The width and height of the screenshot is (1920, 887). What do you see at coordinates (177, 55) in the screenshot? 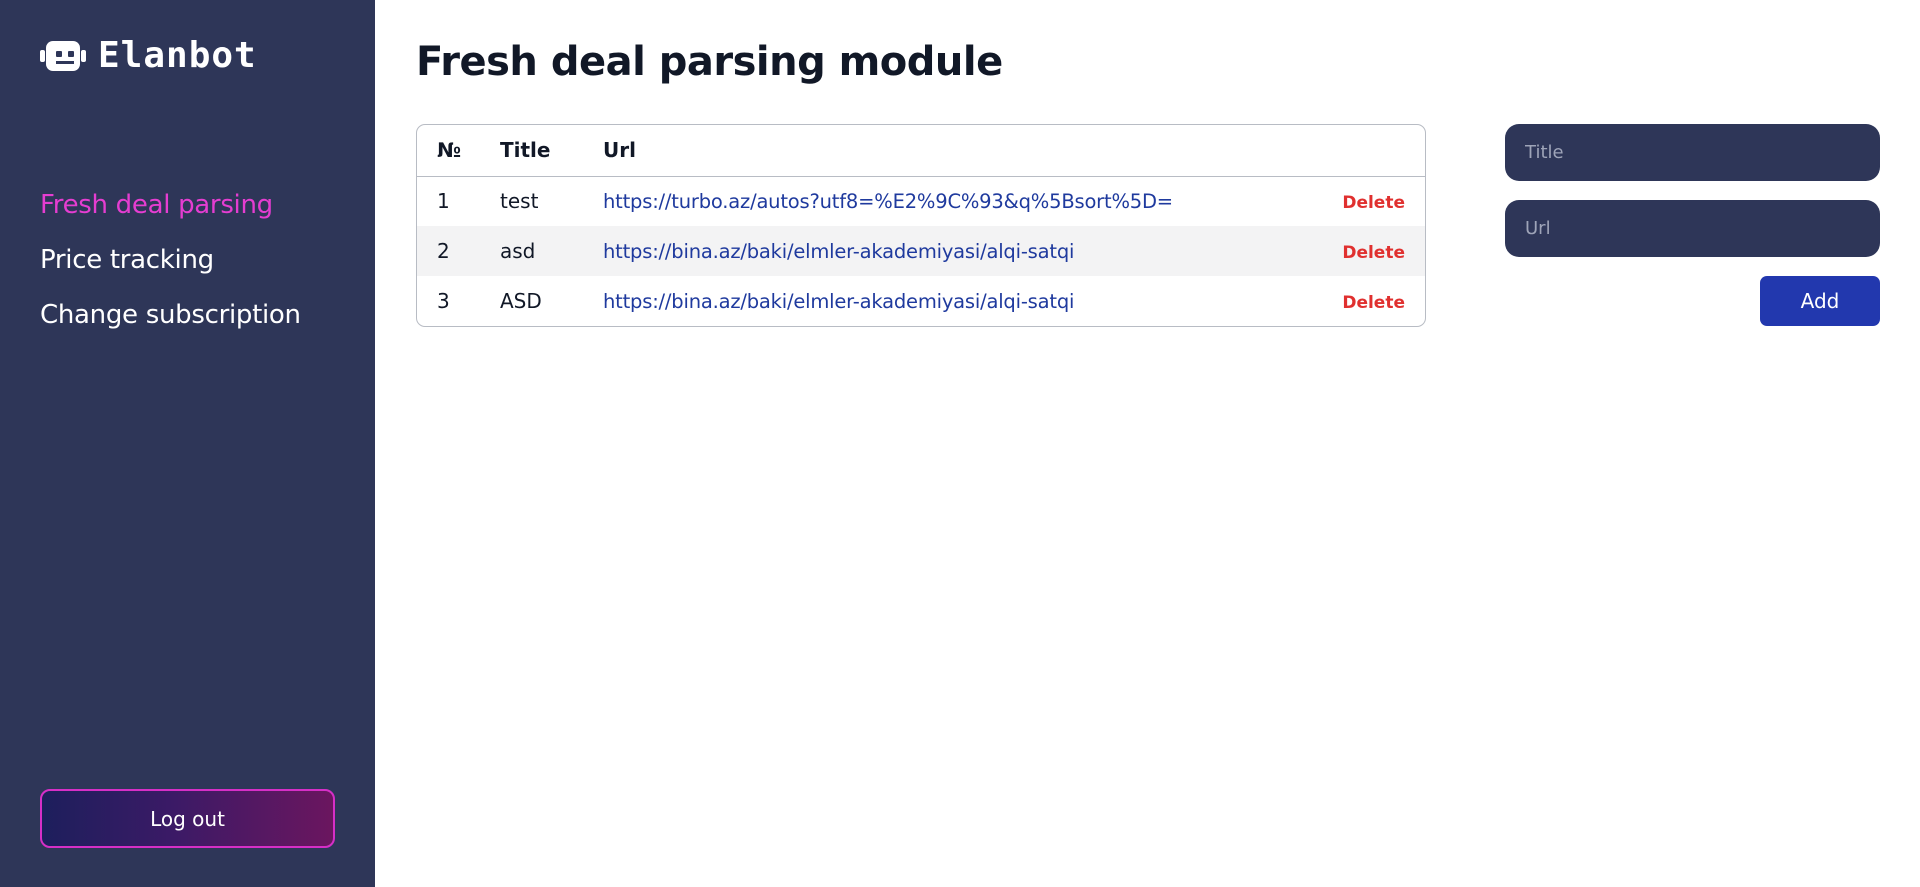
I see `brand-name: Elanbot` at bounding box center [177, 55].